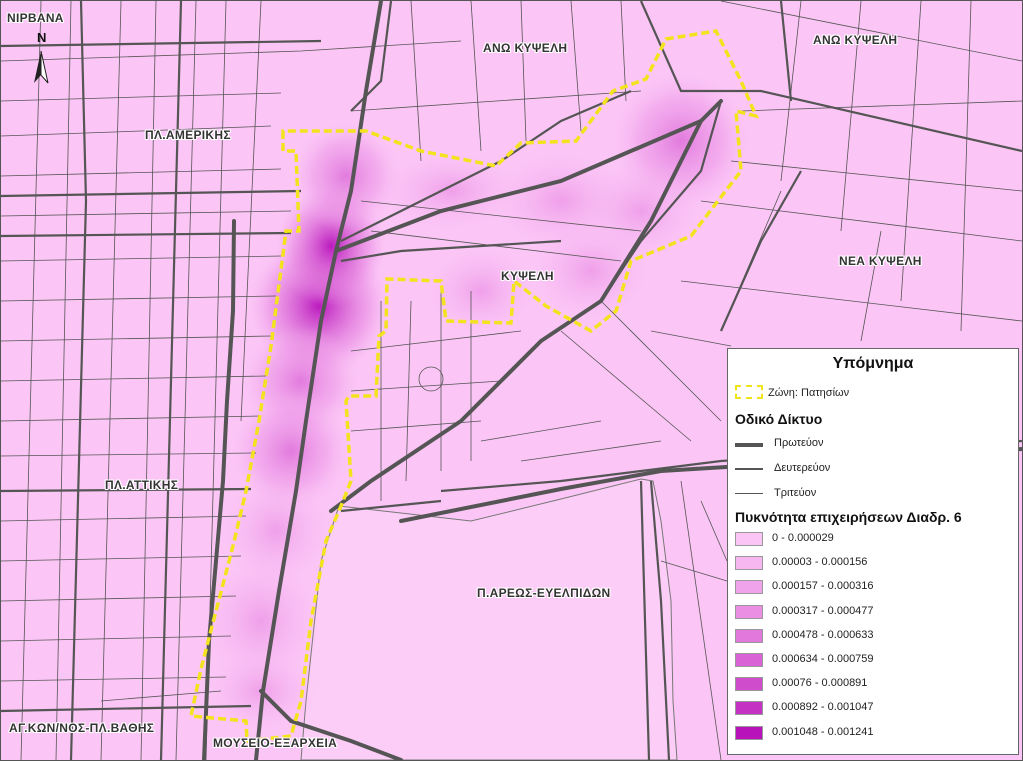 This screenshot has width=1023, height=761. Describe the element at coordinates (820, 562) in the screenshot. I see `density-class-label: 0.00003 - 0.000156` at that location.